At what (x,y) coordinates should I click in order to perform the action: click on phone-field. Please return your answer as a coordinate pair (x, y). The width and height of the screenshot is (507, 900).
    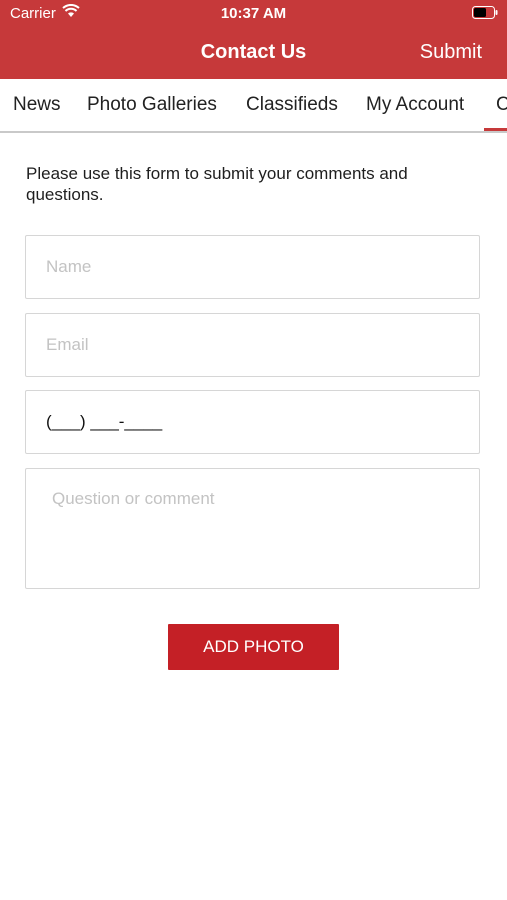
    Looking at the image, I should click on (252, 422).